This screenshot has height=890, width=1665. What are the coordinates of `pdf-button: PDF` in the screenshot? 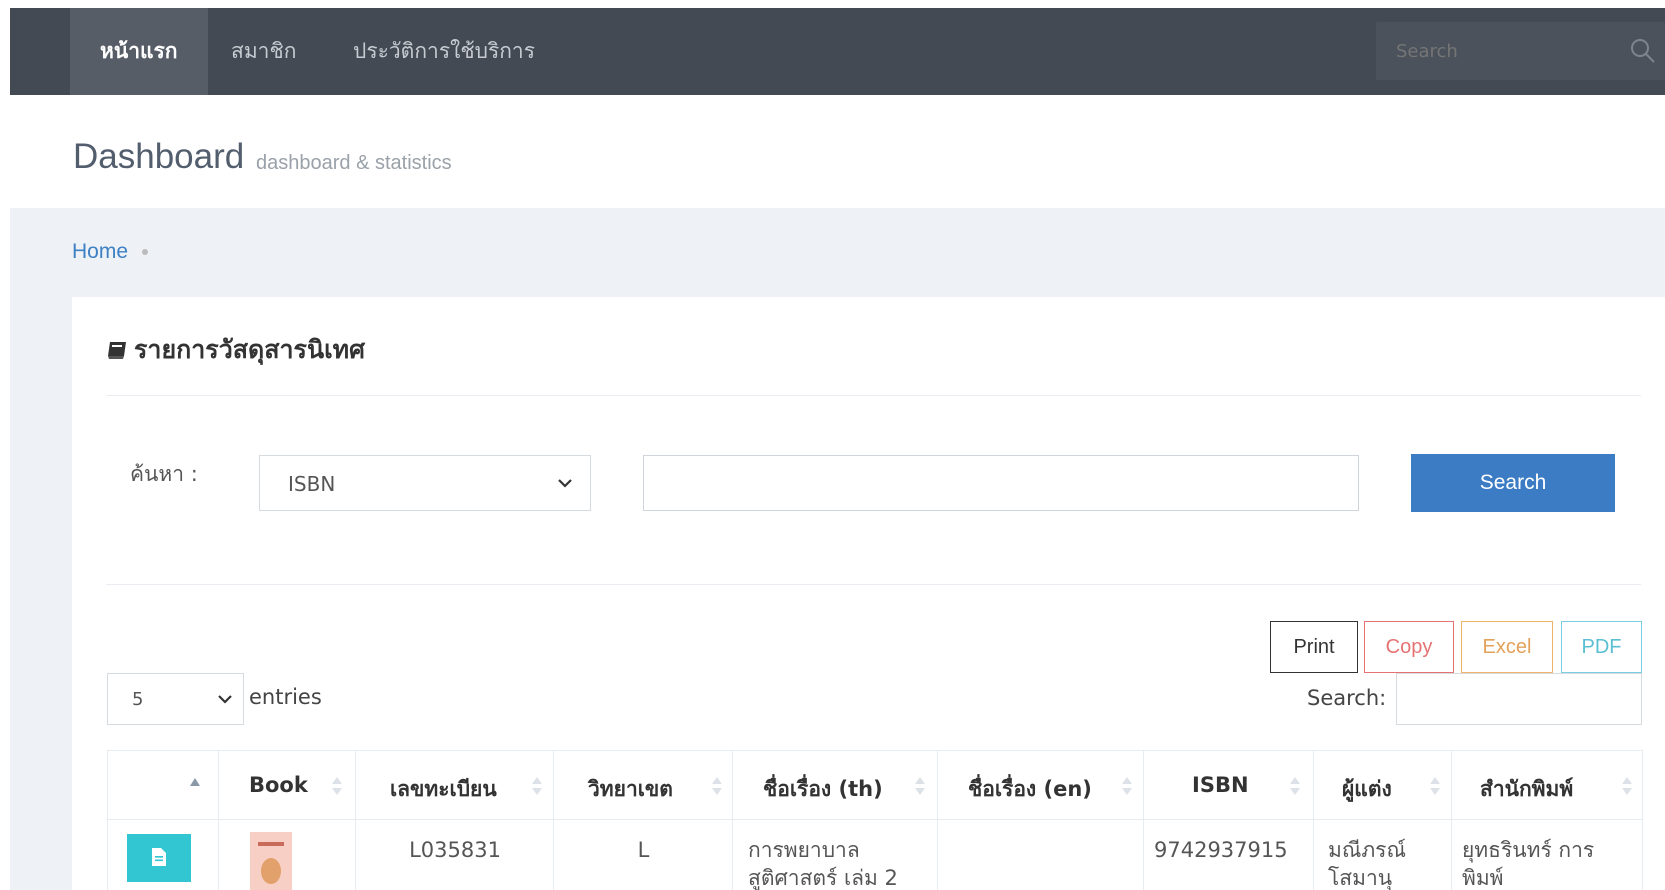 It's located at (1601, 647).